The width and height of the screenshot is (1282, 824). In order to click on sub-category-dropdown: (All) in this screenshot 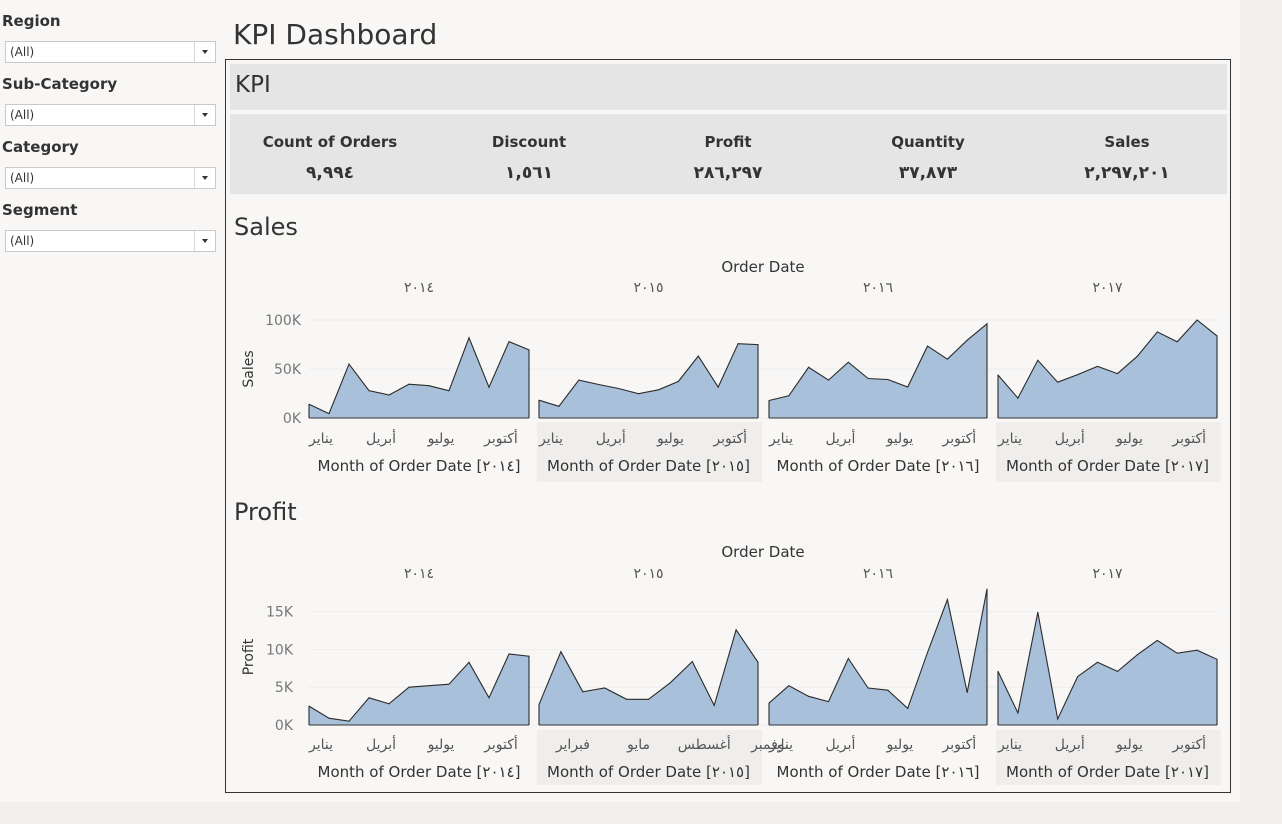, I will do `click(110, 115)`.